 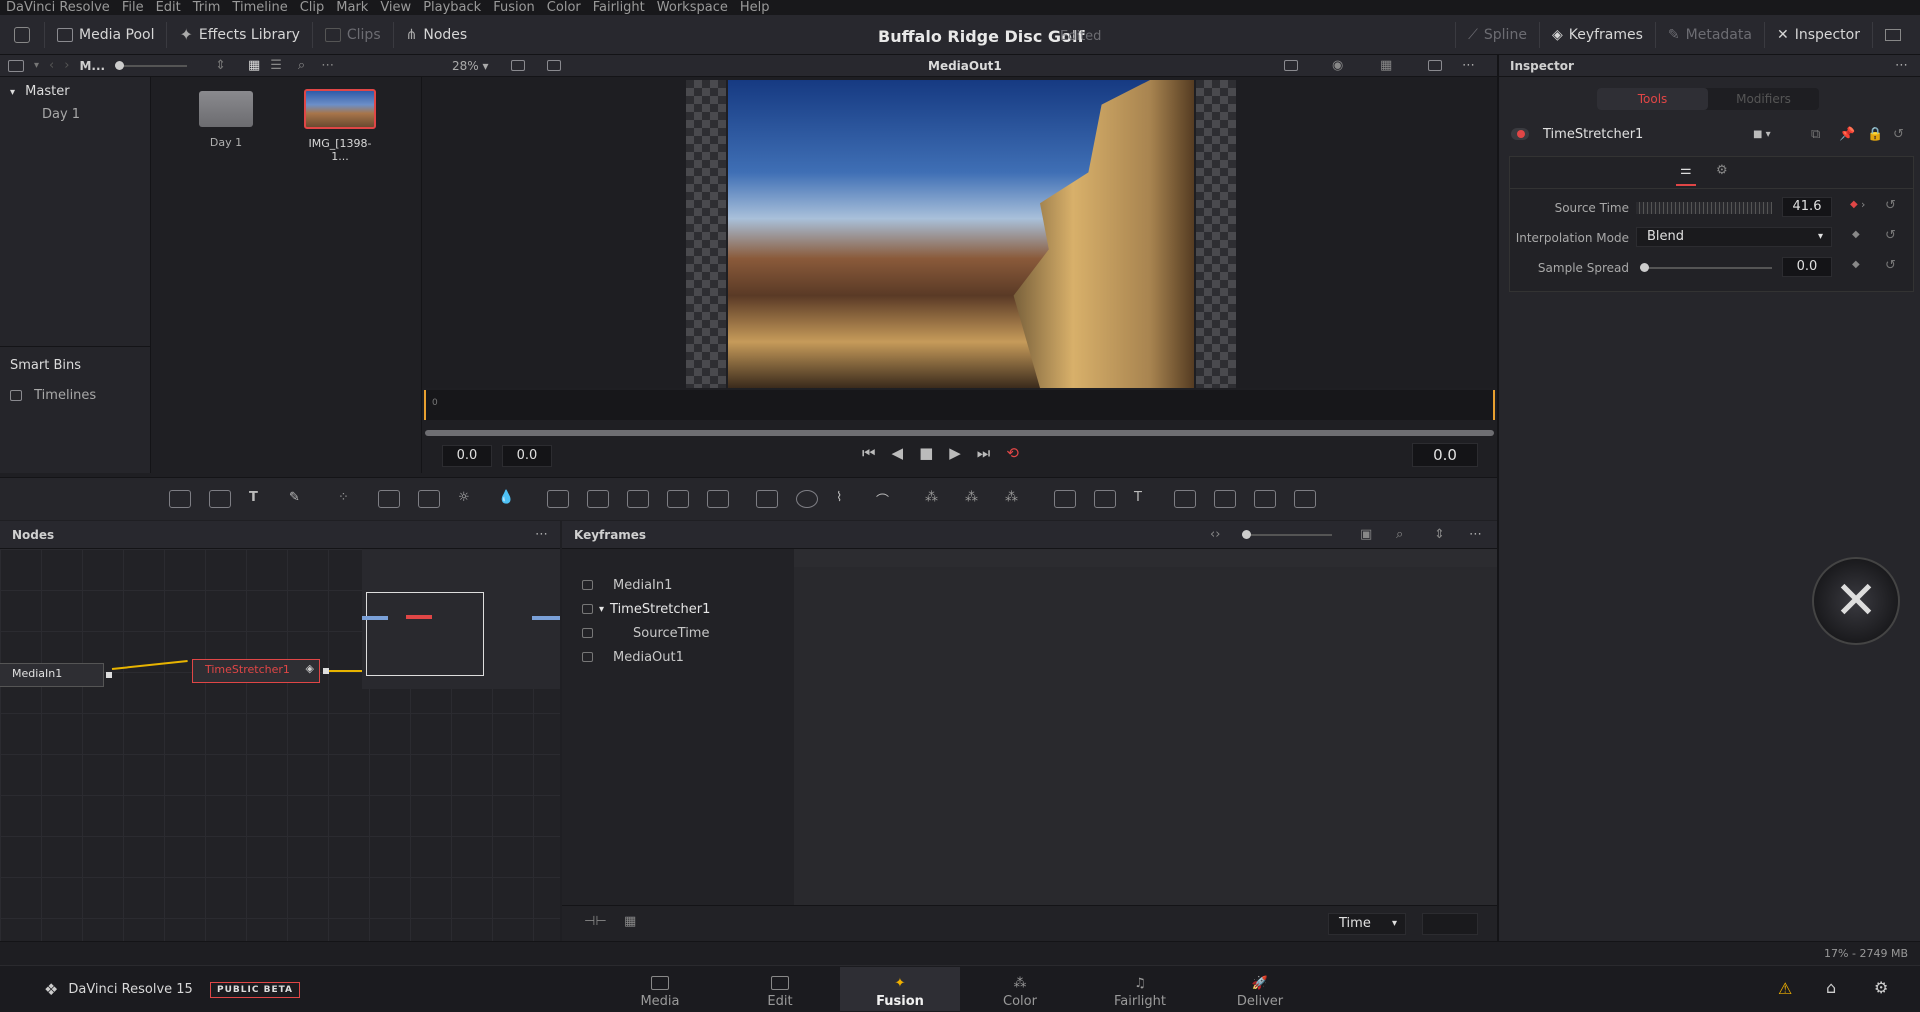 What do you see at coordinates (1652, 99) in the screenshot?
I see `tab-tools: Tools` at bounding box center [1652, 99].